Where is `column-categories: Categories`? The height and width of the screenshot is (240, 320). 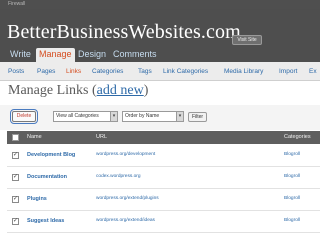
column-categories: Categories is located at coordinates (297, 137).